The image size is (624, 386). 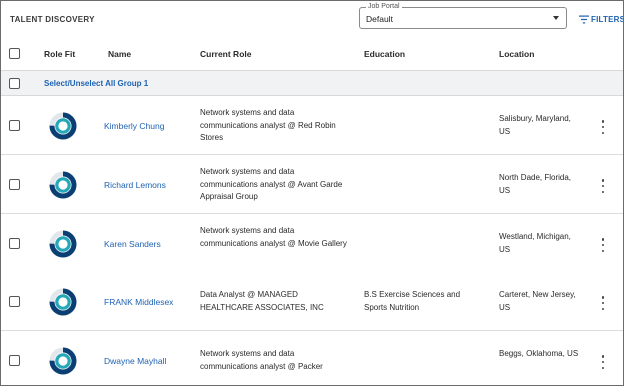 I want to click on select-all-checkbox, so click(x=14, y=53).